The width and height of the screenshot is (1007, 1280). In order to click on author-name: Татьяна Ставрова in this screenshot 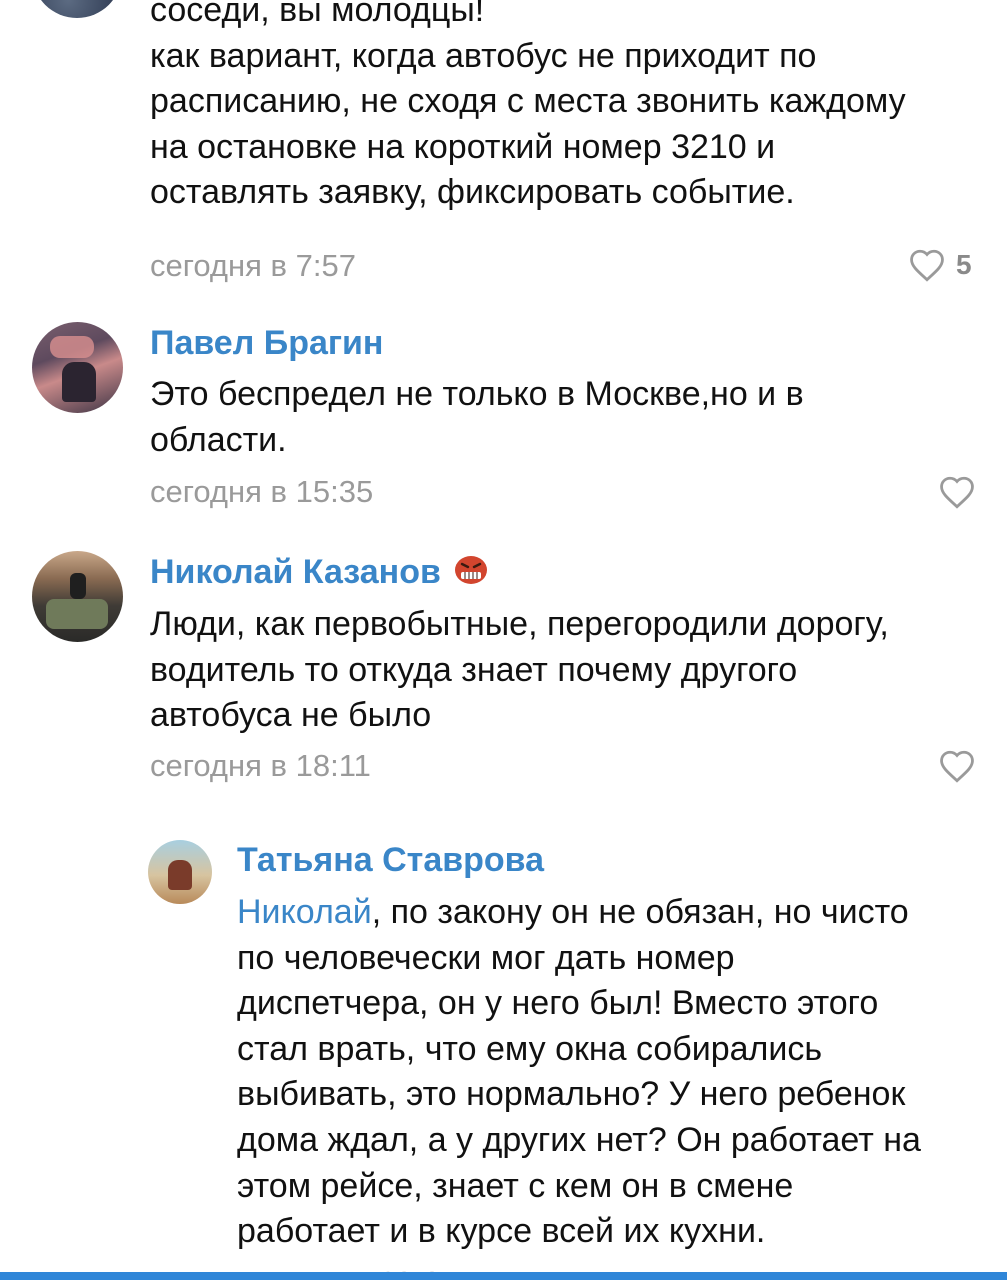, I will do `click(390, 860)`.